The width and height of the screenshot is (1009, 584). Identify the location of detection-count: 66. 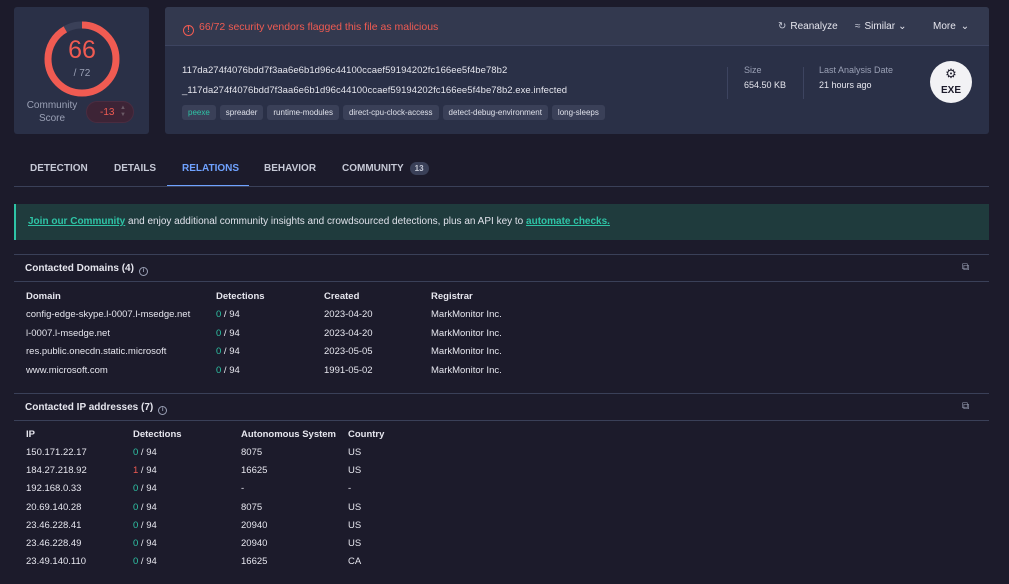
(82, 50).